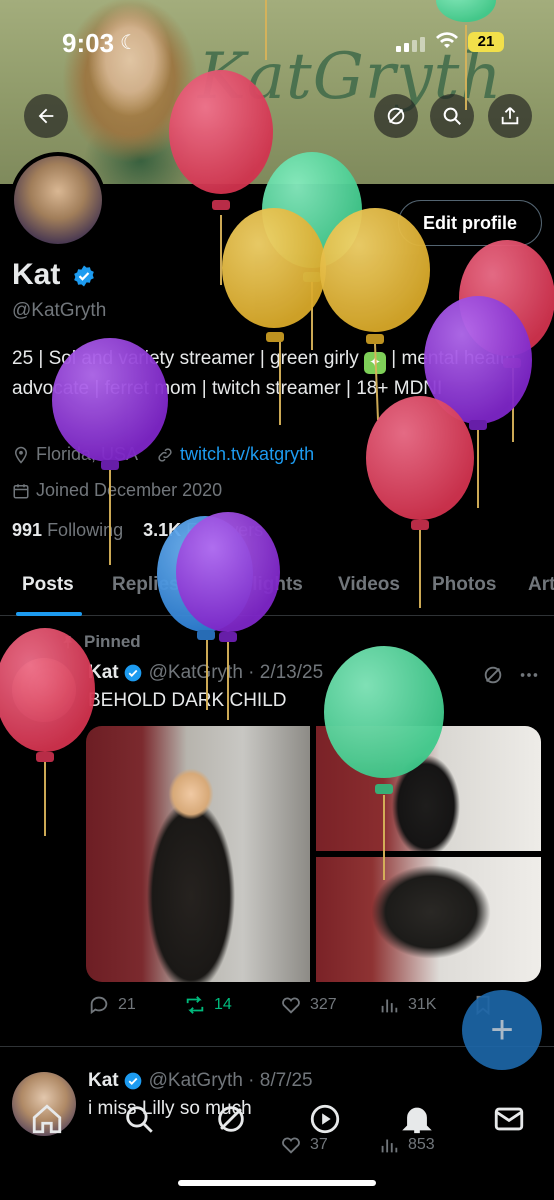 Image resolution: width=554 pixels, height=1200 pixels. Describe the element at coordinates (291, 1005) in the screenshot. I see `like-icon` at that location.